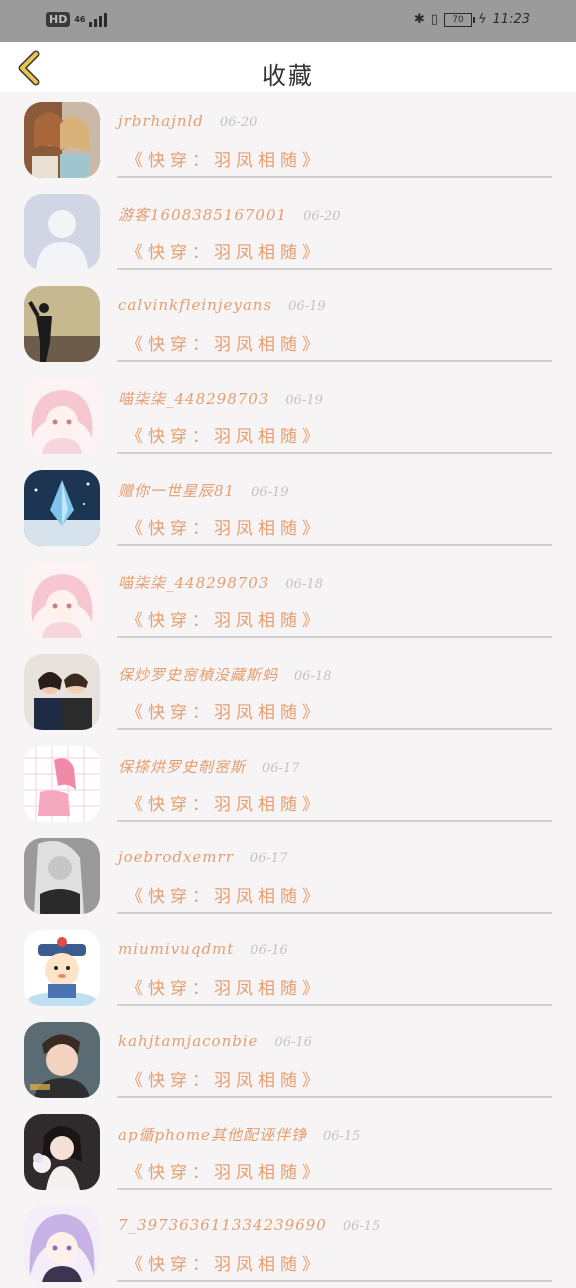  What do you see at coordinates (288, 598) in the screenshot?
I see `favorite-item: 喵柒柒_448298703 06-18 《快穿：羽凤相随》` at bounding box center [288, 598].